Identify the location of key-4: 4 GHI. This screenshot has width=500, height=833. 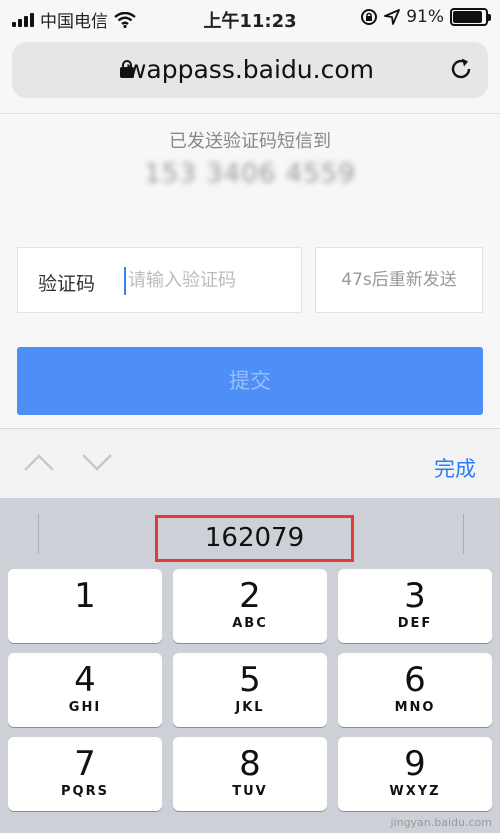
(85, 690).